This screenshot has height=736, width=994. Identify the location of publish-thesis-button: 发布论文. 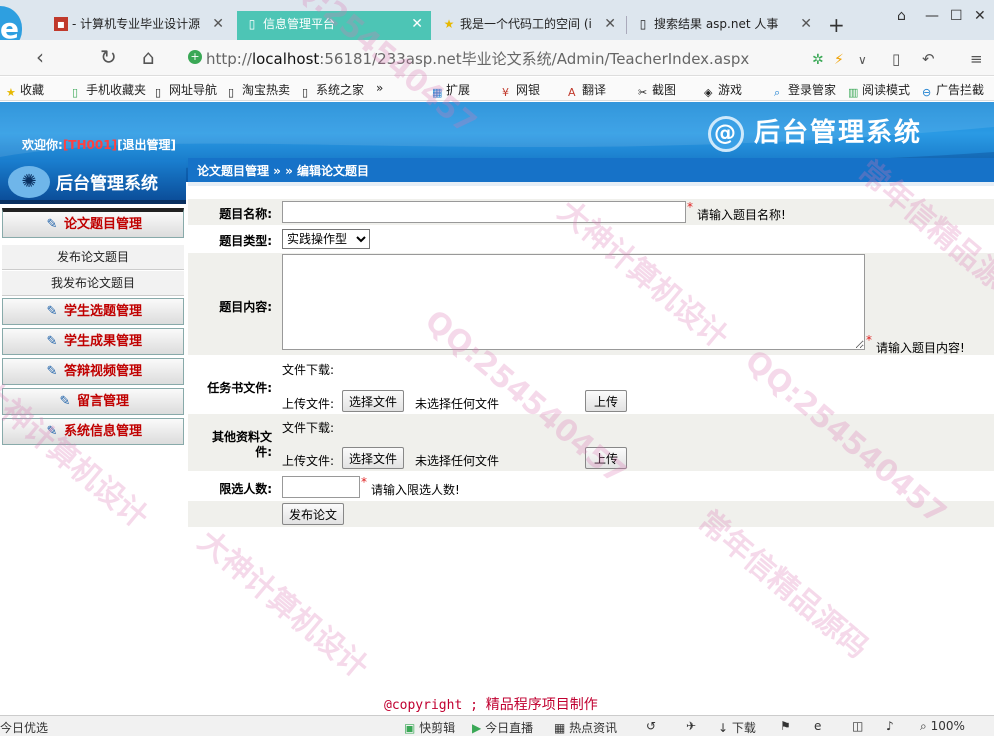
(313, 514).